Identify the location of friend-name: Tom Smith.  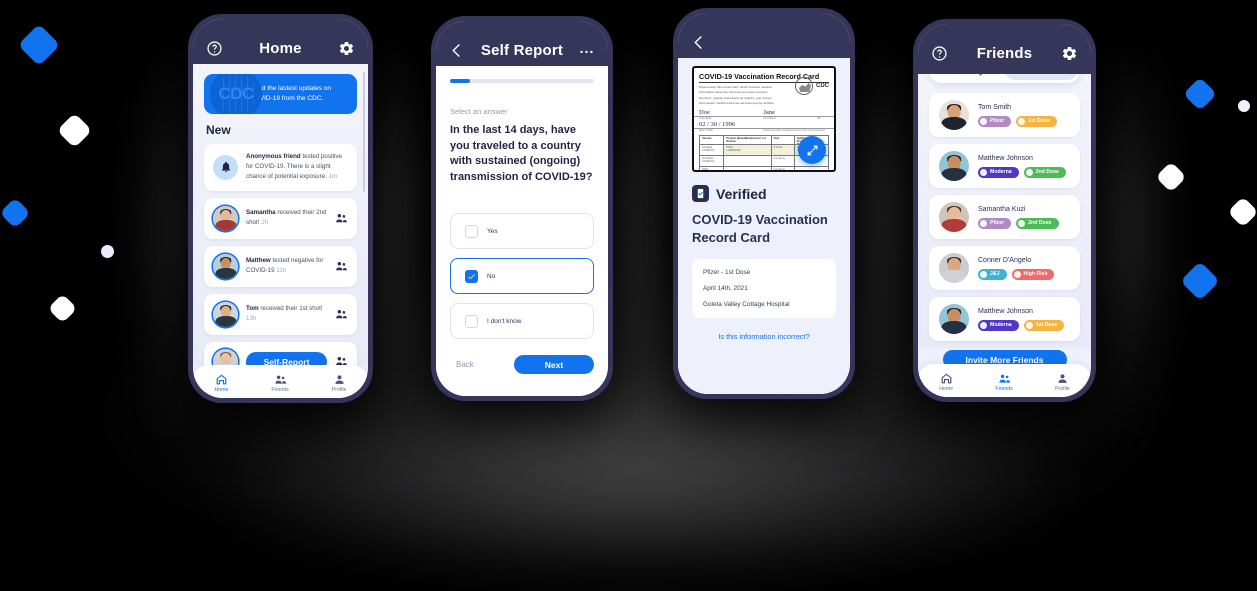
(995, 107).